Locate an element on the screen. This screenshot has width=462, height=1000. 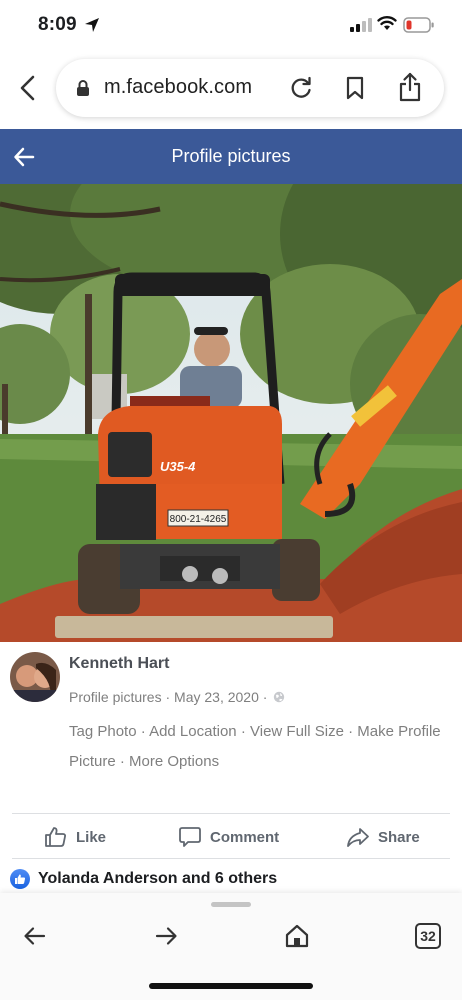
post-meta: Profile pictures · May 23, 2020 · is located at coordinates (177, 697).